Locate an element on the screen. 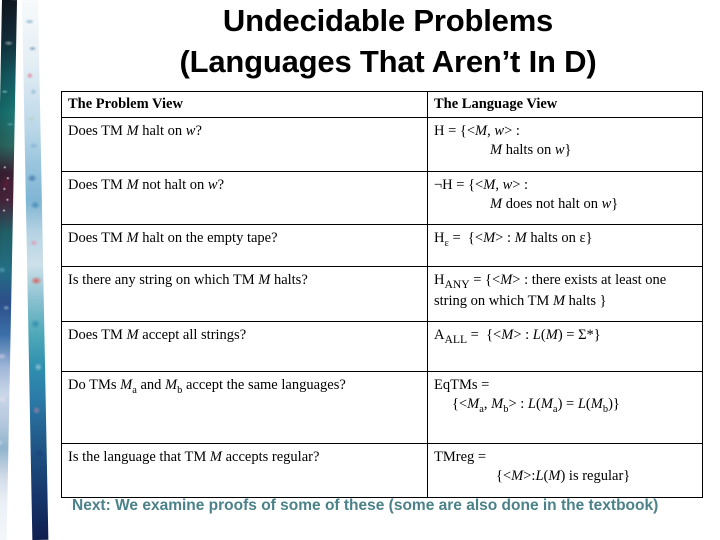 The height and width of the screenshot is (540, 720). title-line-2: (Languages That Aren’t In D) is located at coordinates (388, 61).